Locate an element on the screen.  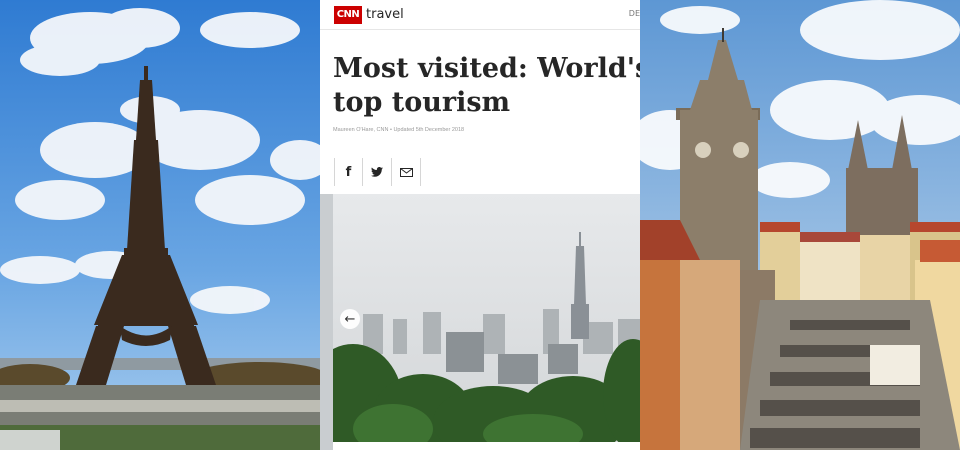
facebook-share-button: f is located at coordinates (348, 172).